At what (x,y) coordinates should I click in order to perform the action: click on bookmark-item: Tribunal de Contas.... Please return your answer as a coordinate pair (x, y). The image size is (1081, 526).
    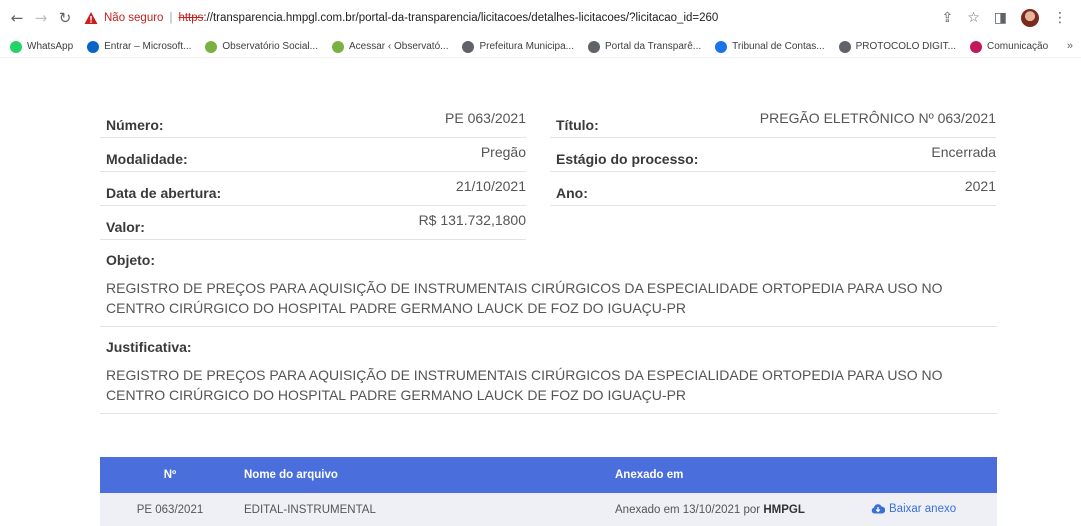
    Looking at the image, I should click on (770, 46).